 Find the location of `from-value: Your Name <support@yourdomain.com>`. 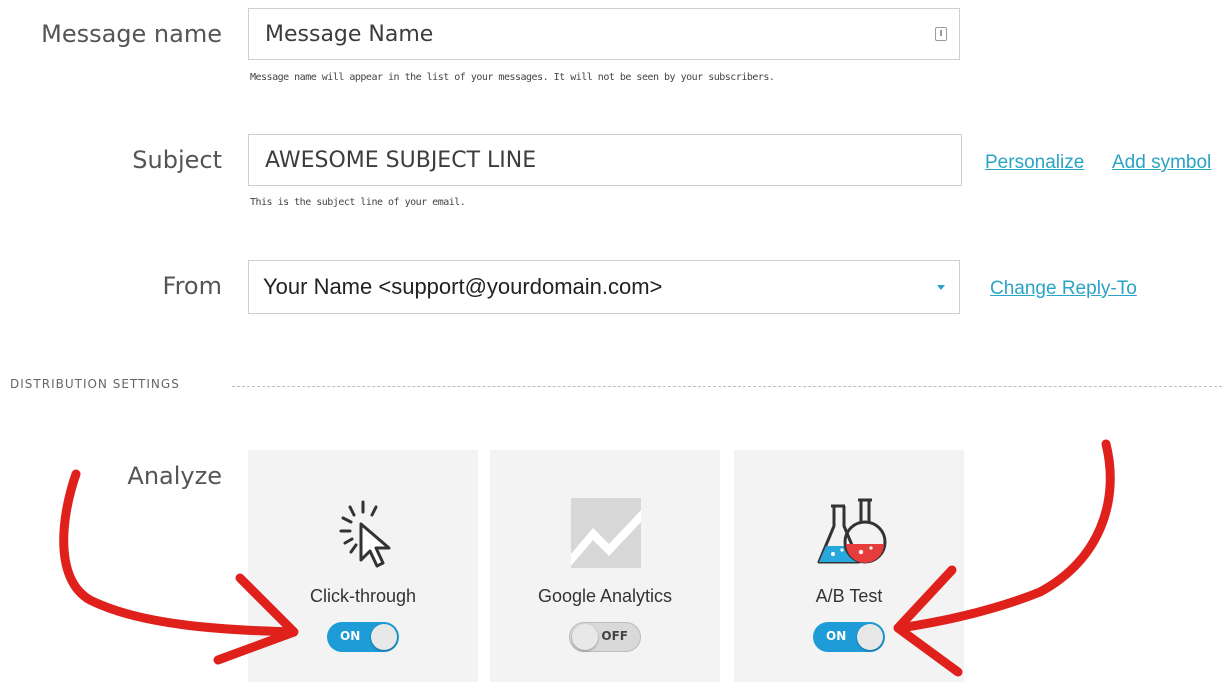

from-value: Your Name <support@yourdomain.com> is located at coordinates (600, 287).